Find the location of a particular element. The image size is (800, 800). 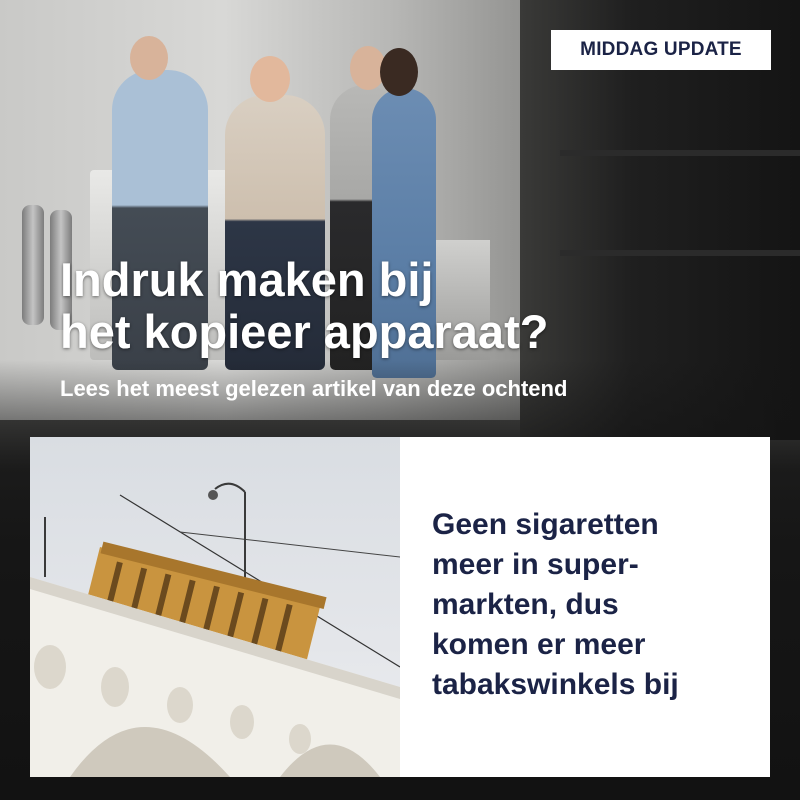

headline-line: Indruk maken bij is located at coordinates (247, 279).